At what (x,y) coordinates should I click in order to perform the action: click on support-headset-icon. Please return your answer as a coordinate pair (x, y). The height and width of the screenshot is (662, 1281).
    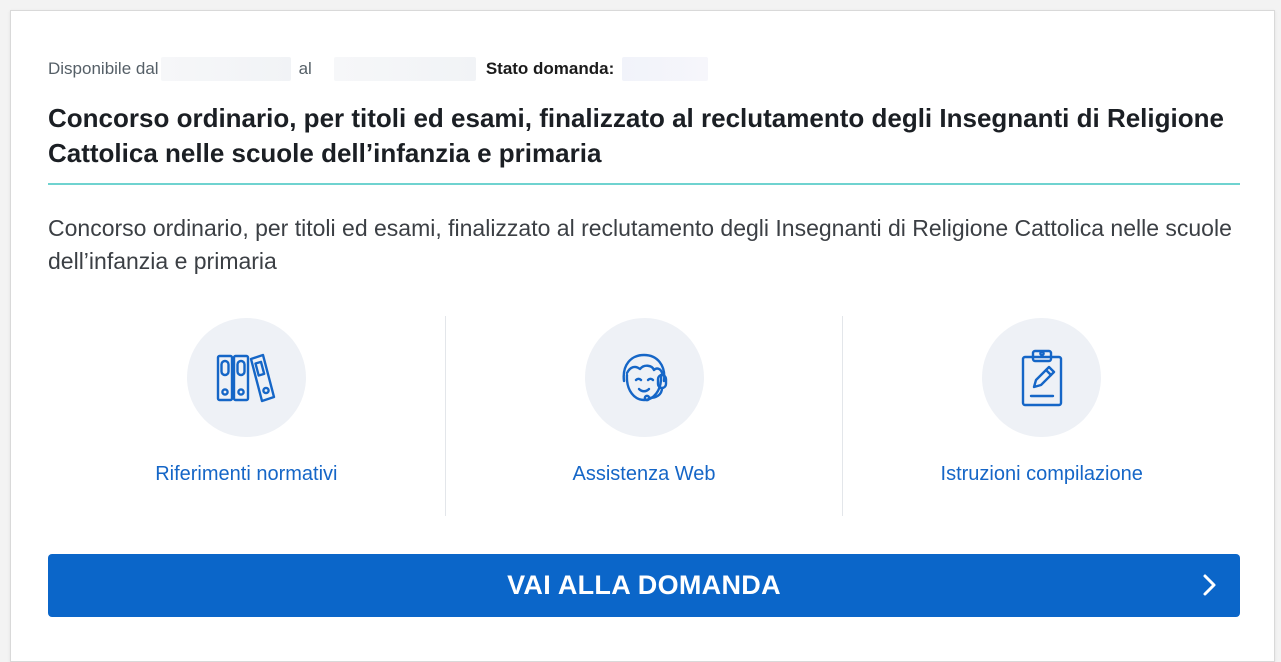
    Looking at the image, I should click on (645, 377).